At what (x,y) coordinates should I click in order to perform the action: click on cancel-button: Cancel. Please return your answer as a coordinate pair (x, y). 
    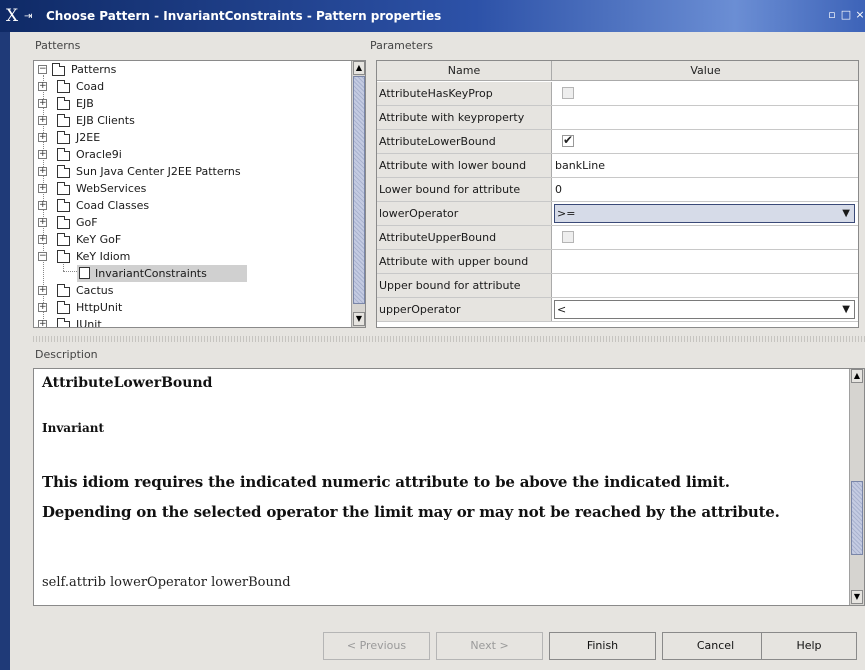
    Looking at the image, I should click on (715, 646).